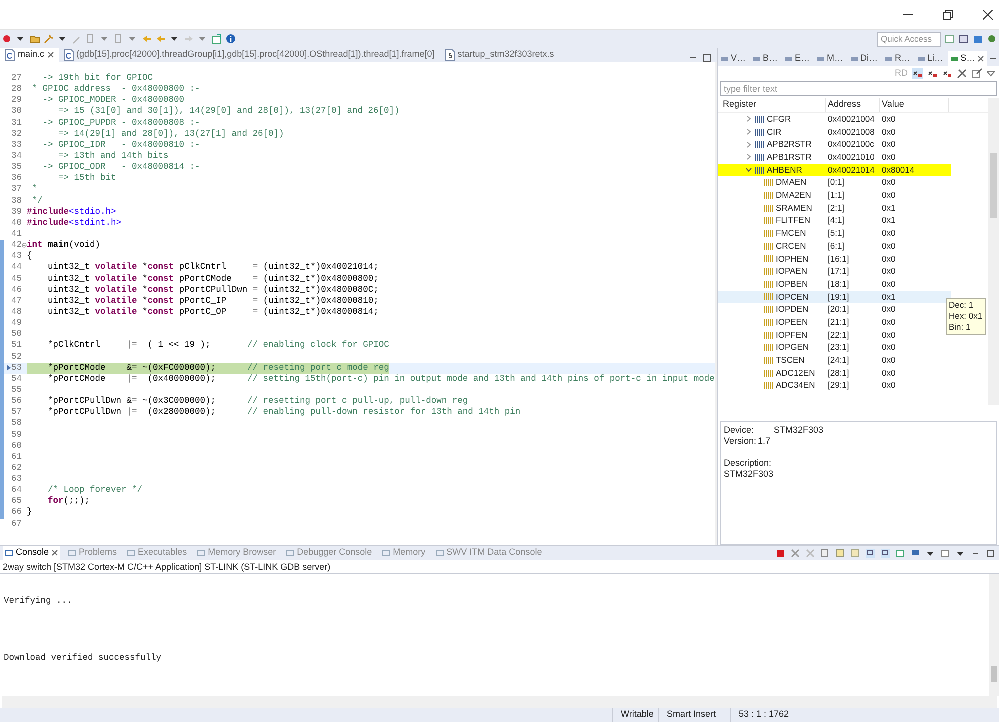 The height and width of the screenshot is (722, 999). Describe the element at coordinates (16, 234) in the screenshot. I see `line-number: 41` at that location.